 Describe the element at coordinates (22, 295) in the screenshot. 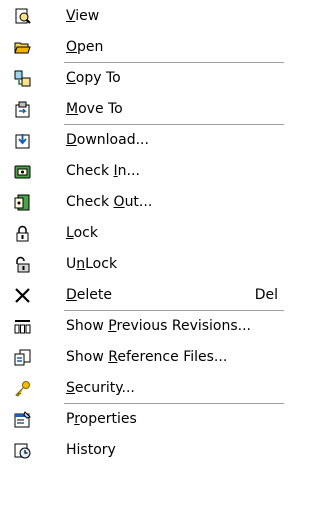

I see `delete-x-icon` at that location.